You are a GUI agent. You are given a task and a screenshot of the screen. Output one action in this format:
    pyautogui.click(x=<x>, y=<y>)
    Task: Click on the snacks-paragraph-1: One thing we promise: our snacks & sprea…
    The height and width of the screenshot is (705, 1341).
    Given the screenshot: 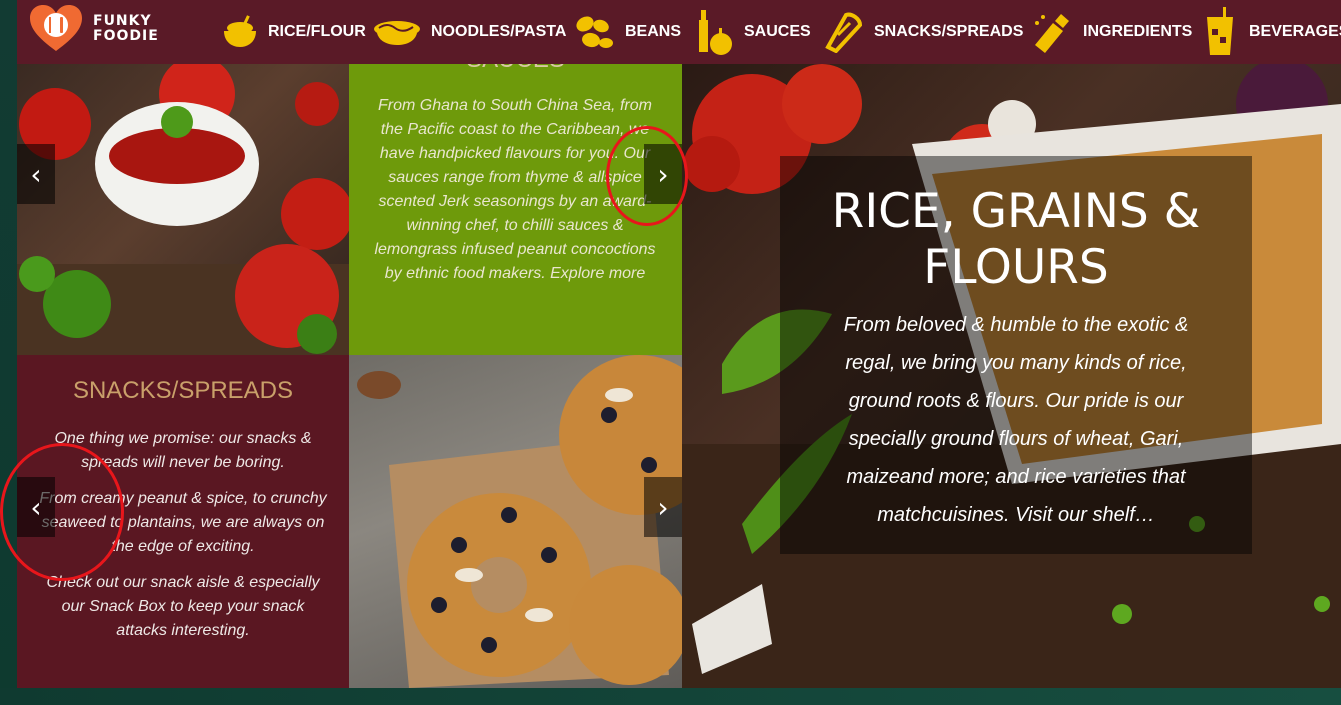 What is the action you would take?
    pyautogui.click(x=183, y=450)
    